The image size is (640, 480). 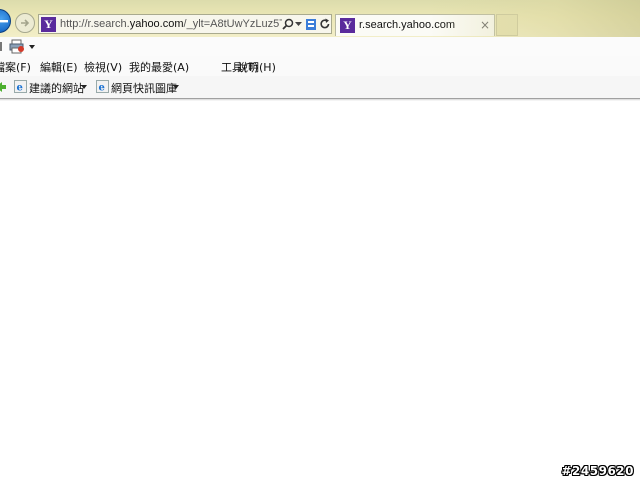 What do you see at coordinates (17, 46) in the screenshot?
I see `print-icon` at bounding box center [17, 46].